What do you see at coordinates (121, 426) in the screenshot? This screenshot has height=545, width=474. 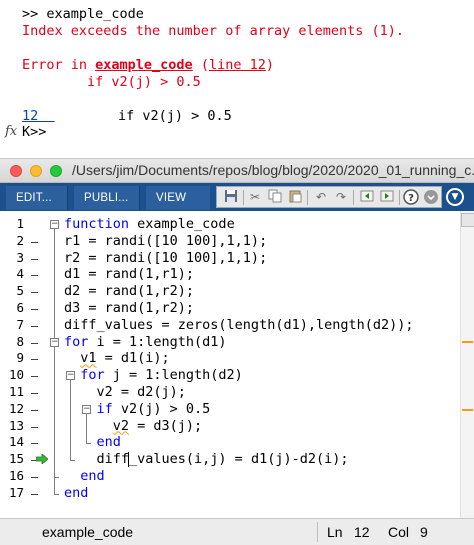 I see `warning-variable: v2` at bounding box center [121, 426].